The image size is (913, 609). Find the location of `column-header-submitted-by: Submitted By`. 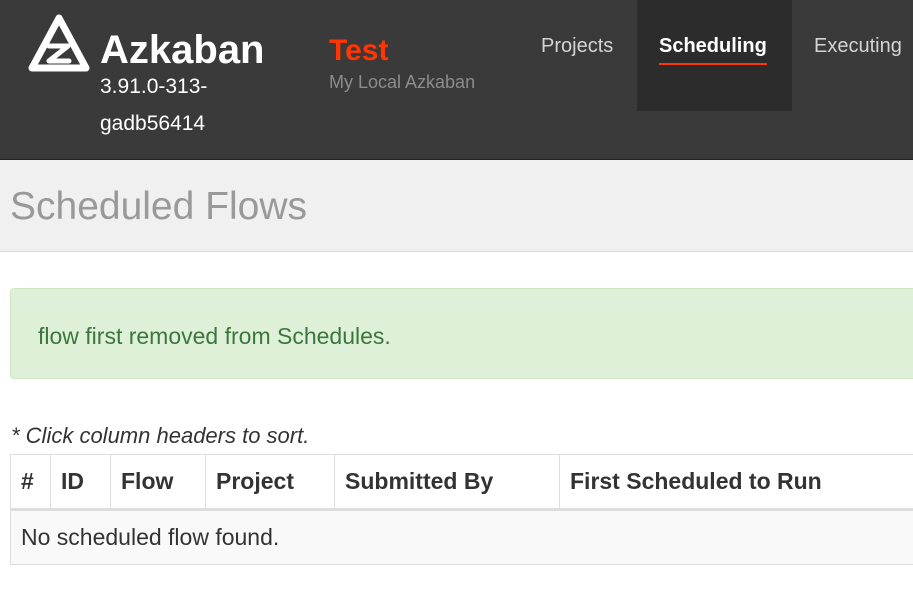

column-header-submitted-by: Submitted By is located at coordinates (447, 482).